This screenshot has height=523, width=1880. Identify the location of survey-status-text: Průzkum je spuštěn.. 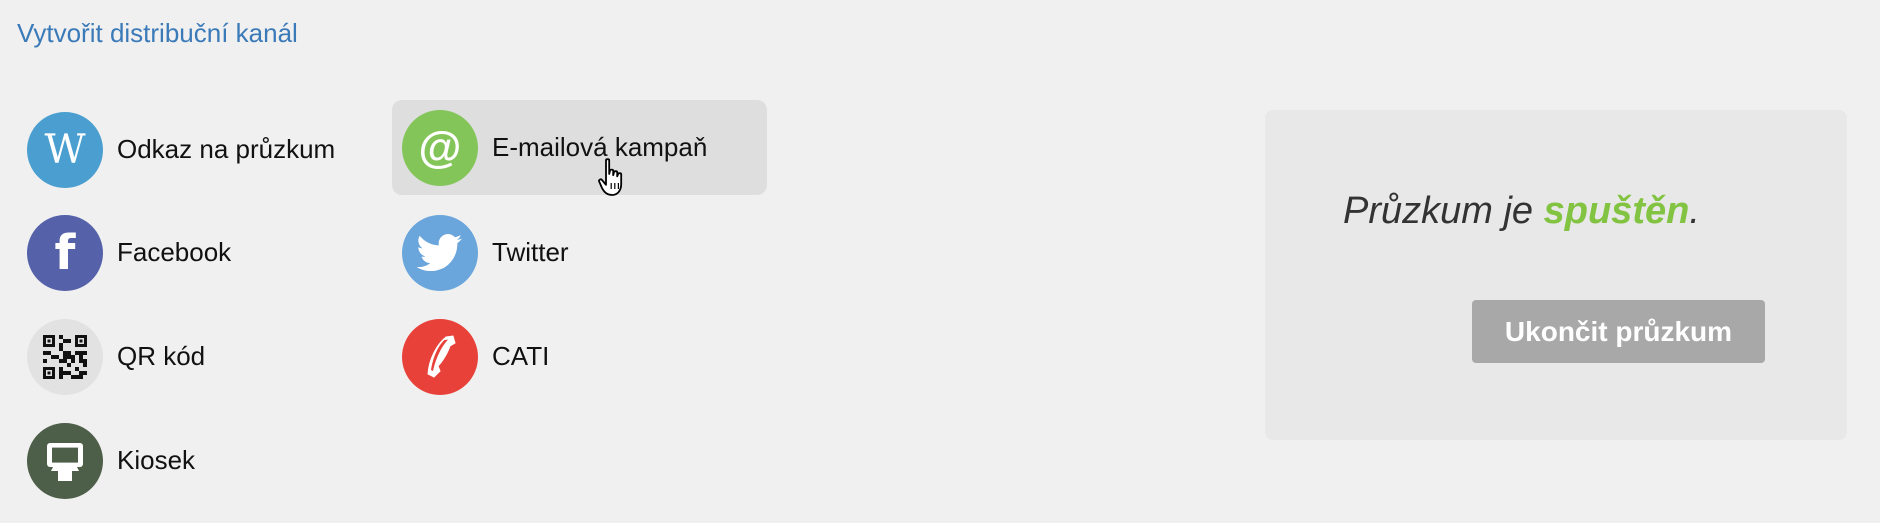
(1521, 211).